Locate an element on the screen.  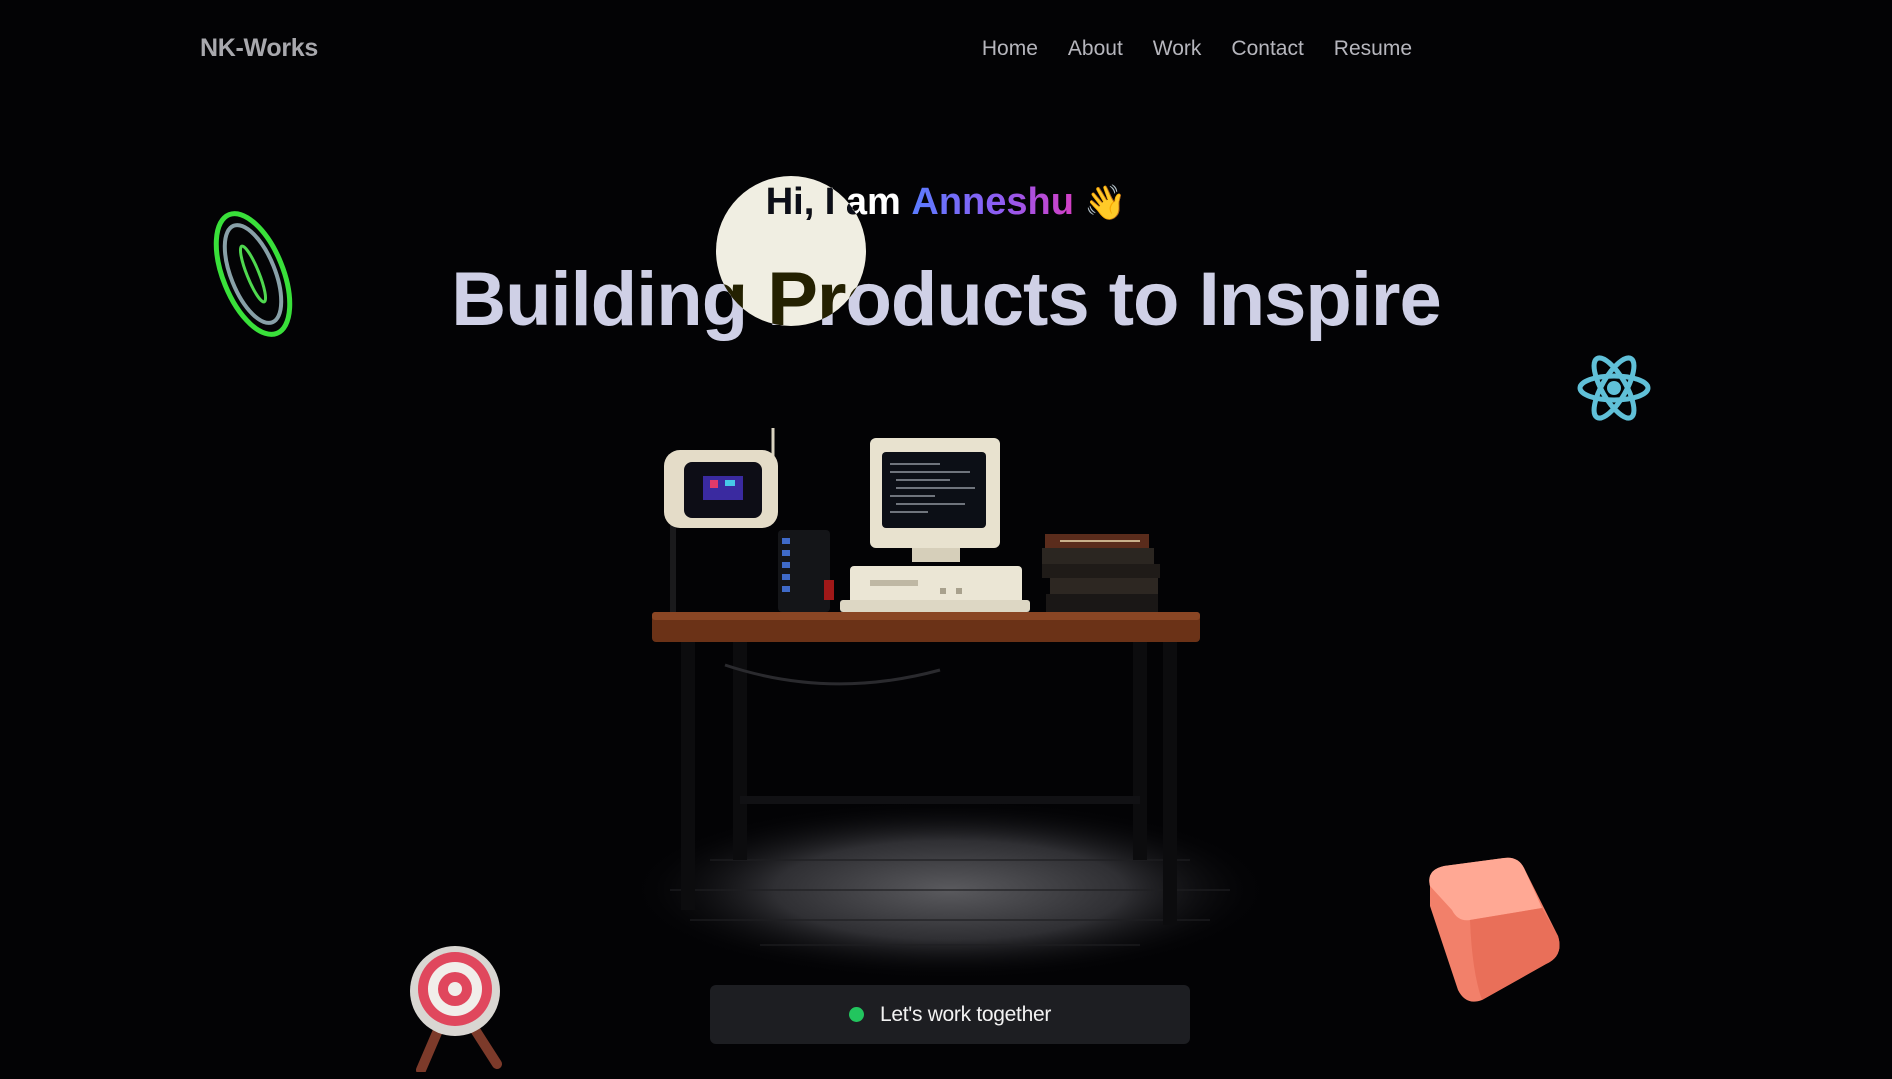
cursor-follower is located at coordinates (791, 251).